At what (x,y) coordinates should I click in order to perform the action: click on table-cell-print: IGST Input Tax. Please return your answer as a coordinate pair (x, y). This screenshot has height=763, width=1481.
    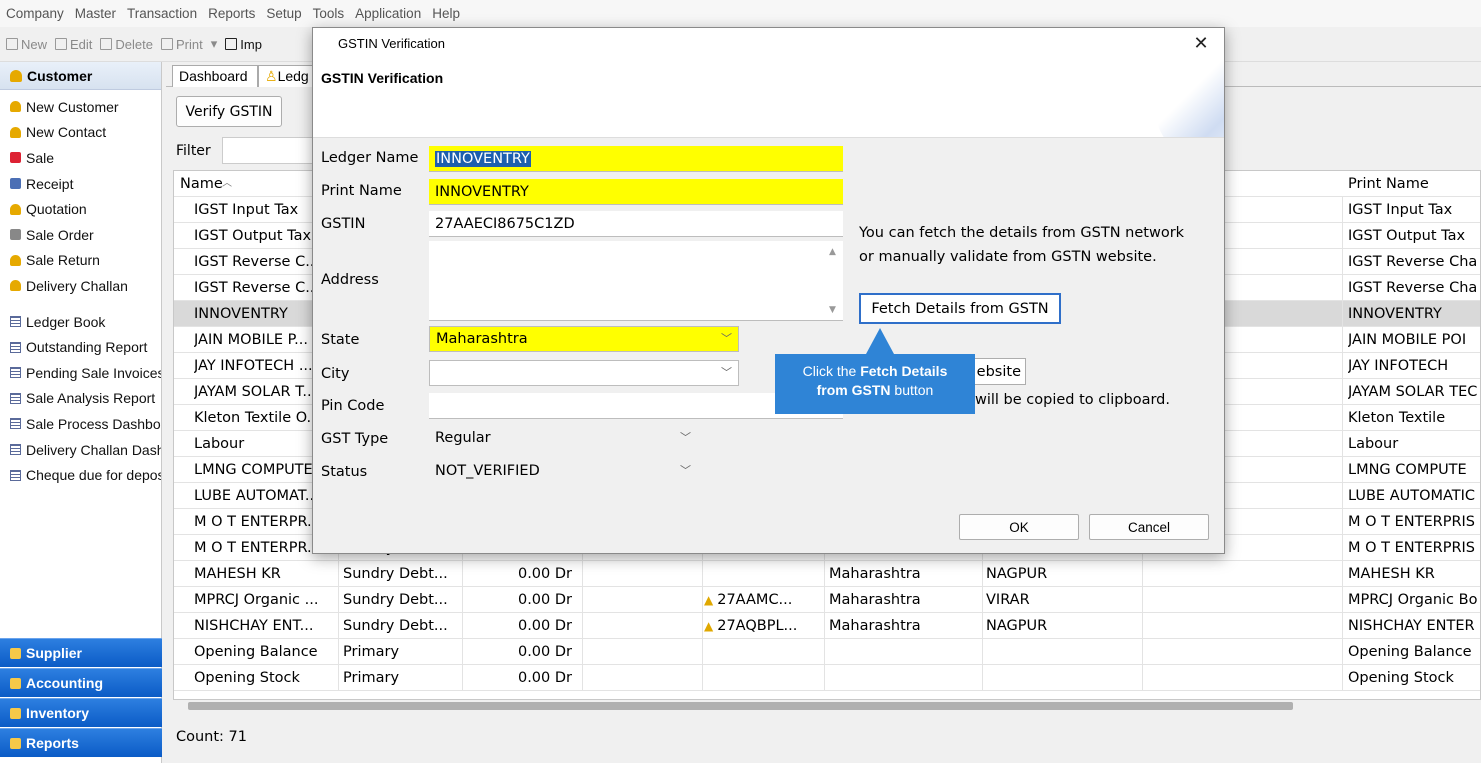
    Looking at the image, I should click on (1400, 210).